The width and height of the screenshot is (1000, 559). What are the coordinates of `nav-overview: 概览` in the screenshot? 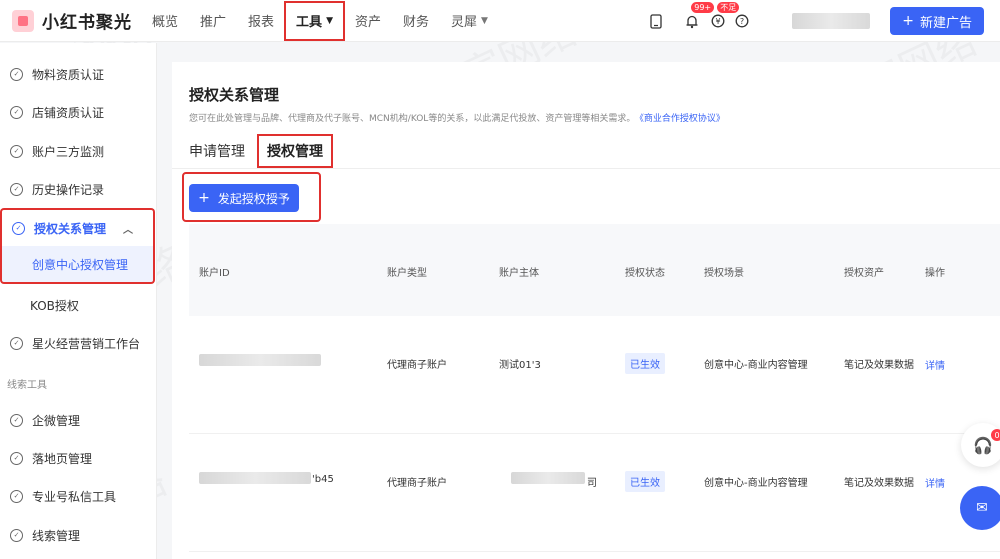 It's located at (165, 21).